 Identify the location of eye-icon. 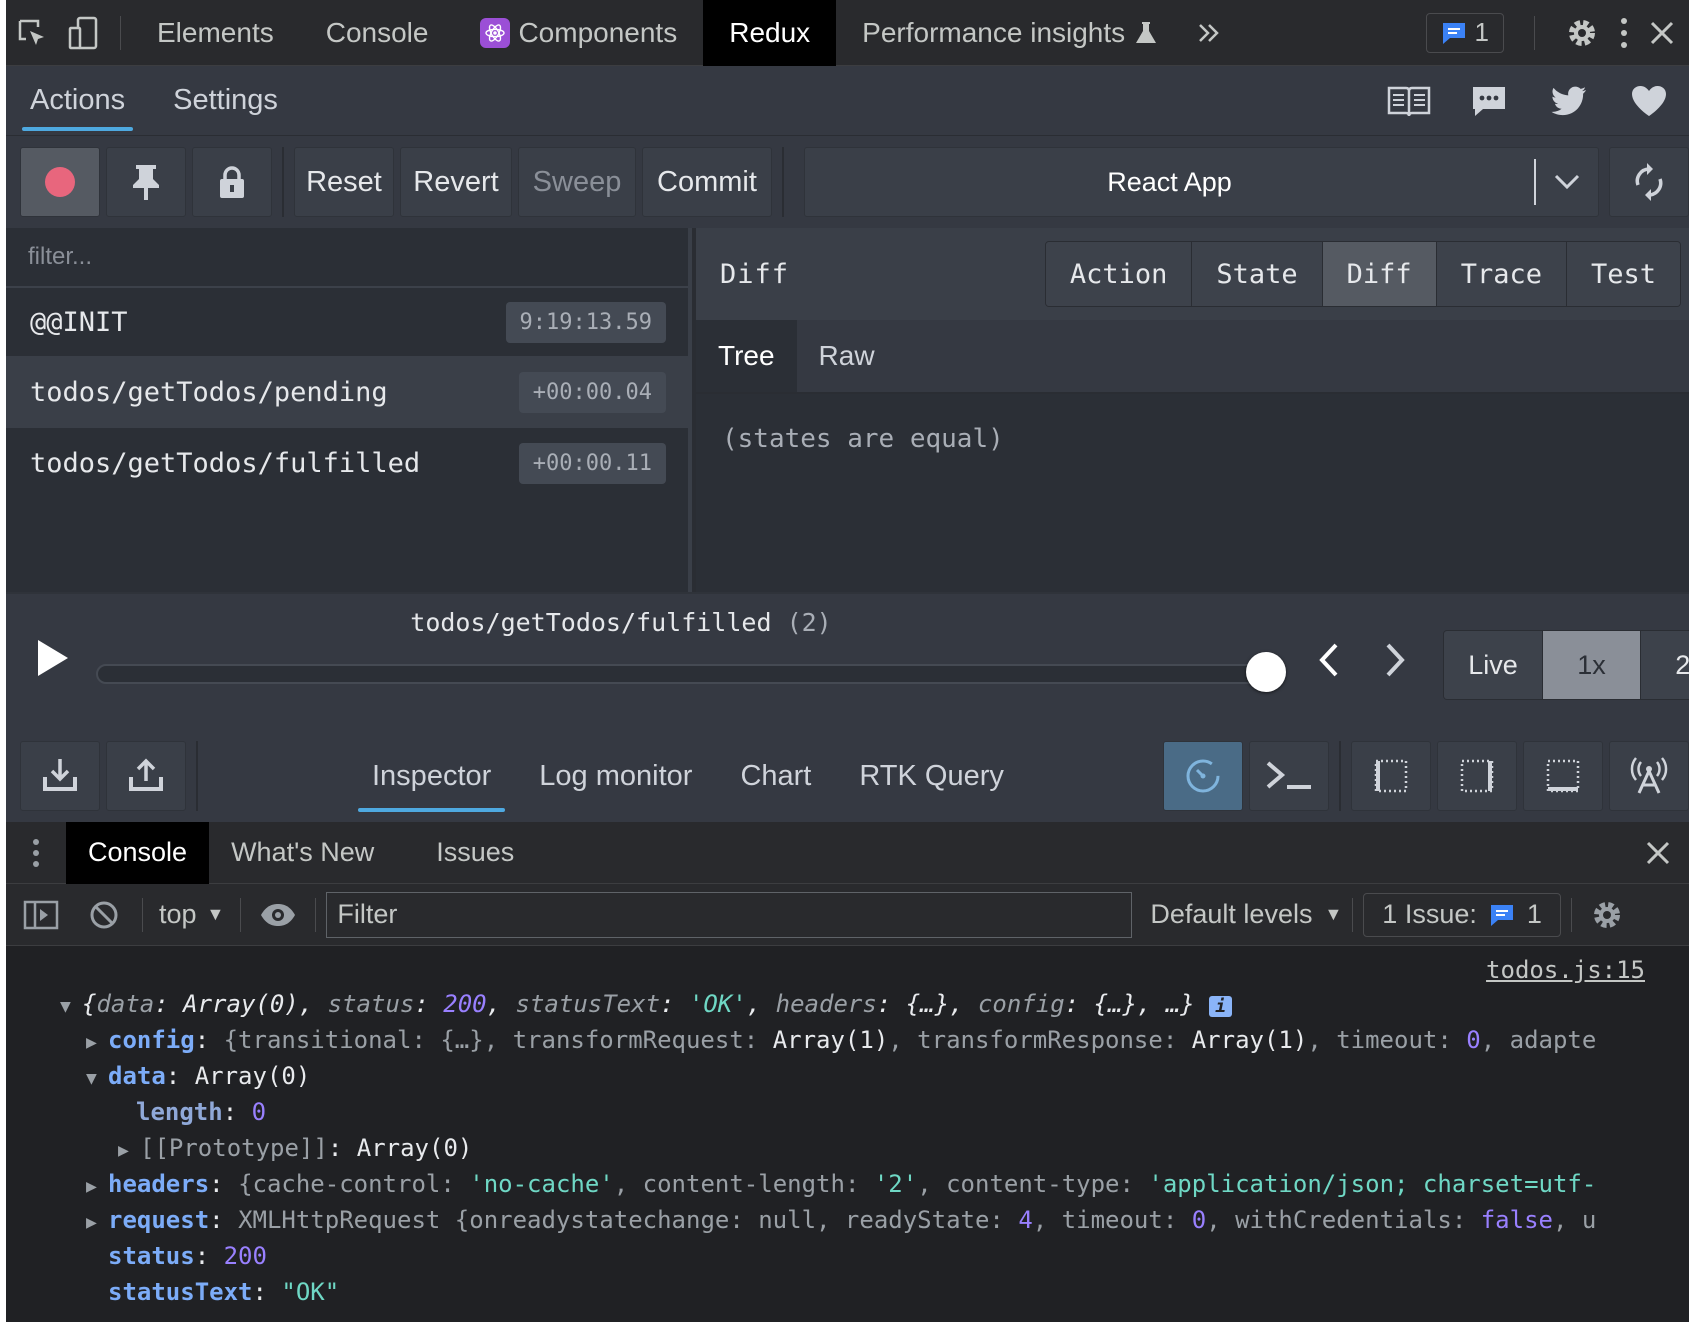
(278, 915).